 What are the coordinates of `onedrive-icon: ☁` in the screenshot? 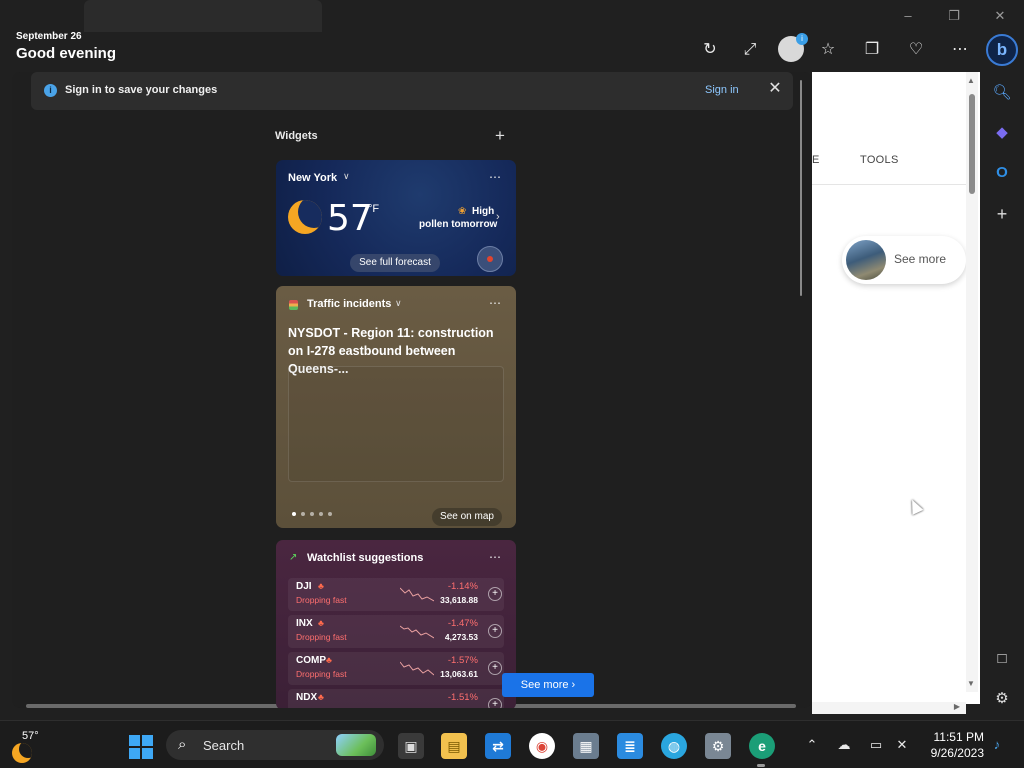 It's located at (844, 745).